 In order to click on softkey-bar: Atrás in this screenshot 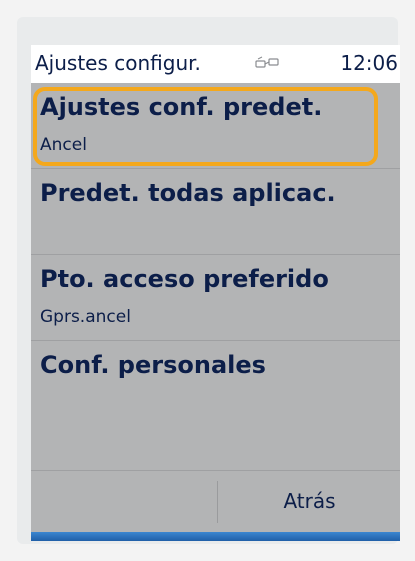, I will do `click(215, 500)`.